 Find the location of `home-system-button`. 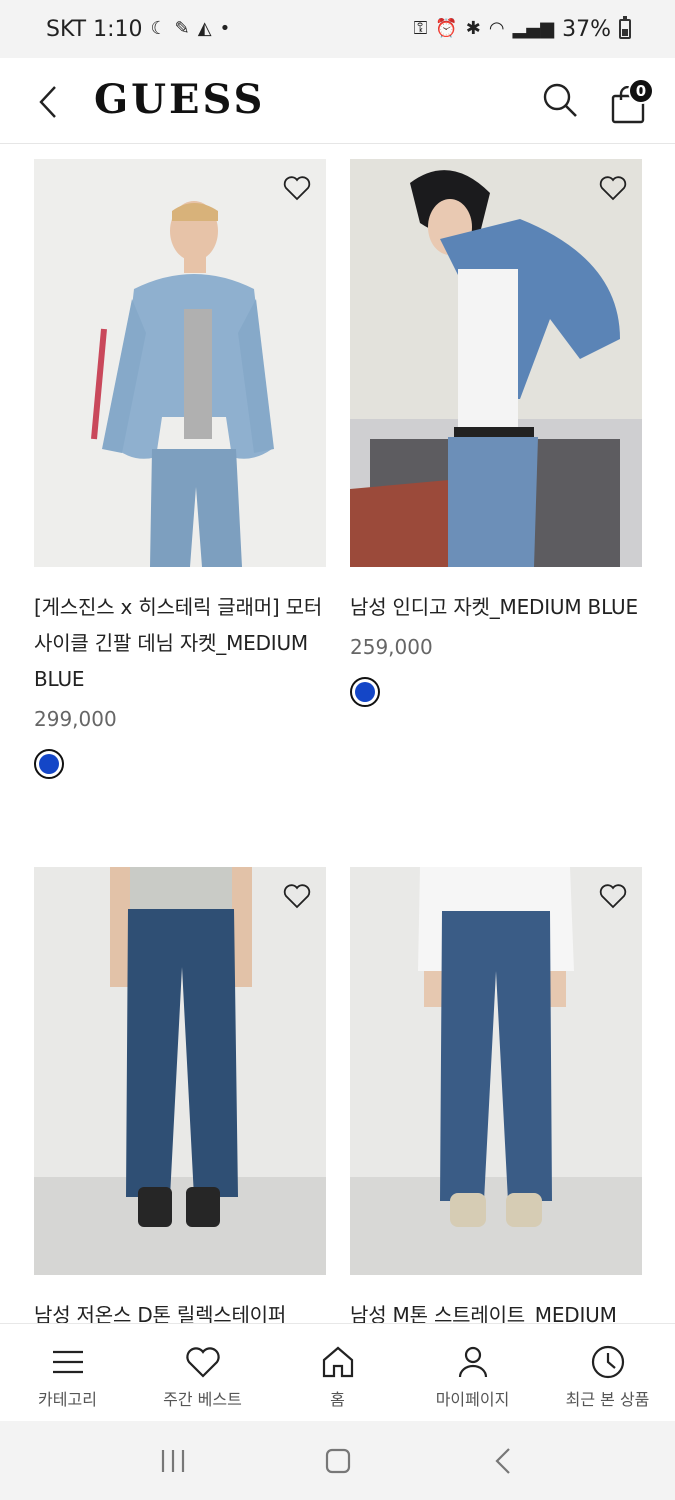

home-system-button is located at coordinates (338, 1461).